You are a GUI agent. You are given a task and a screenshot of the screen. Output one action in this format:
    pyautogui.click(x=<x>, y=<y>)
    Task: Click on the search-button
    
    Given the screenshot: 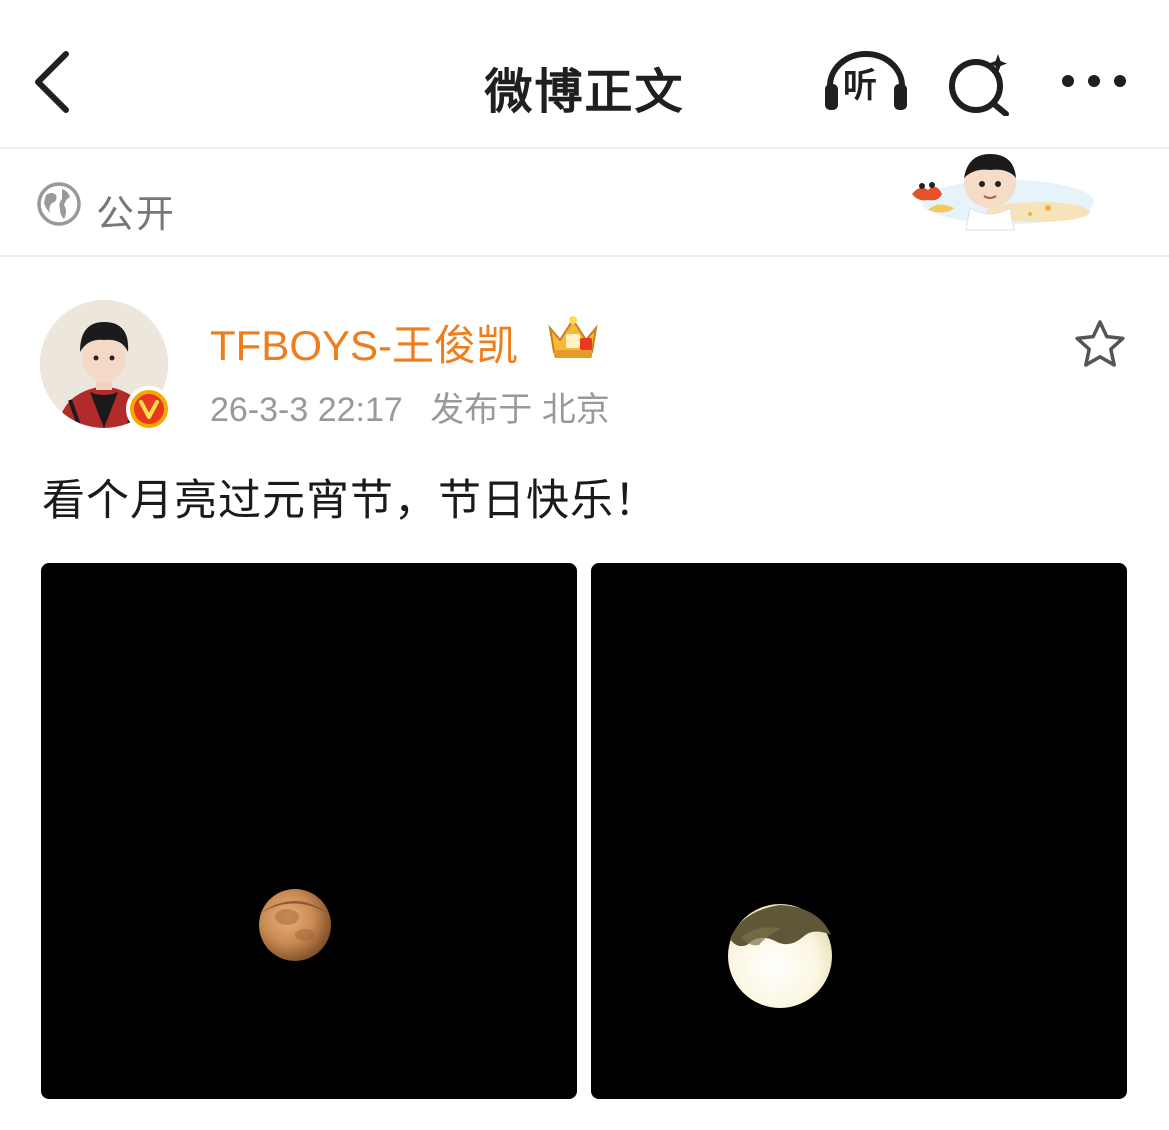 What is the action you would take?
    pyautogui.click(x=981, y=83)
    